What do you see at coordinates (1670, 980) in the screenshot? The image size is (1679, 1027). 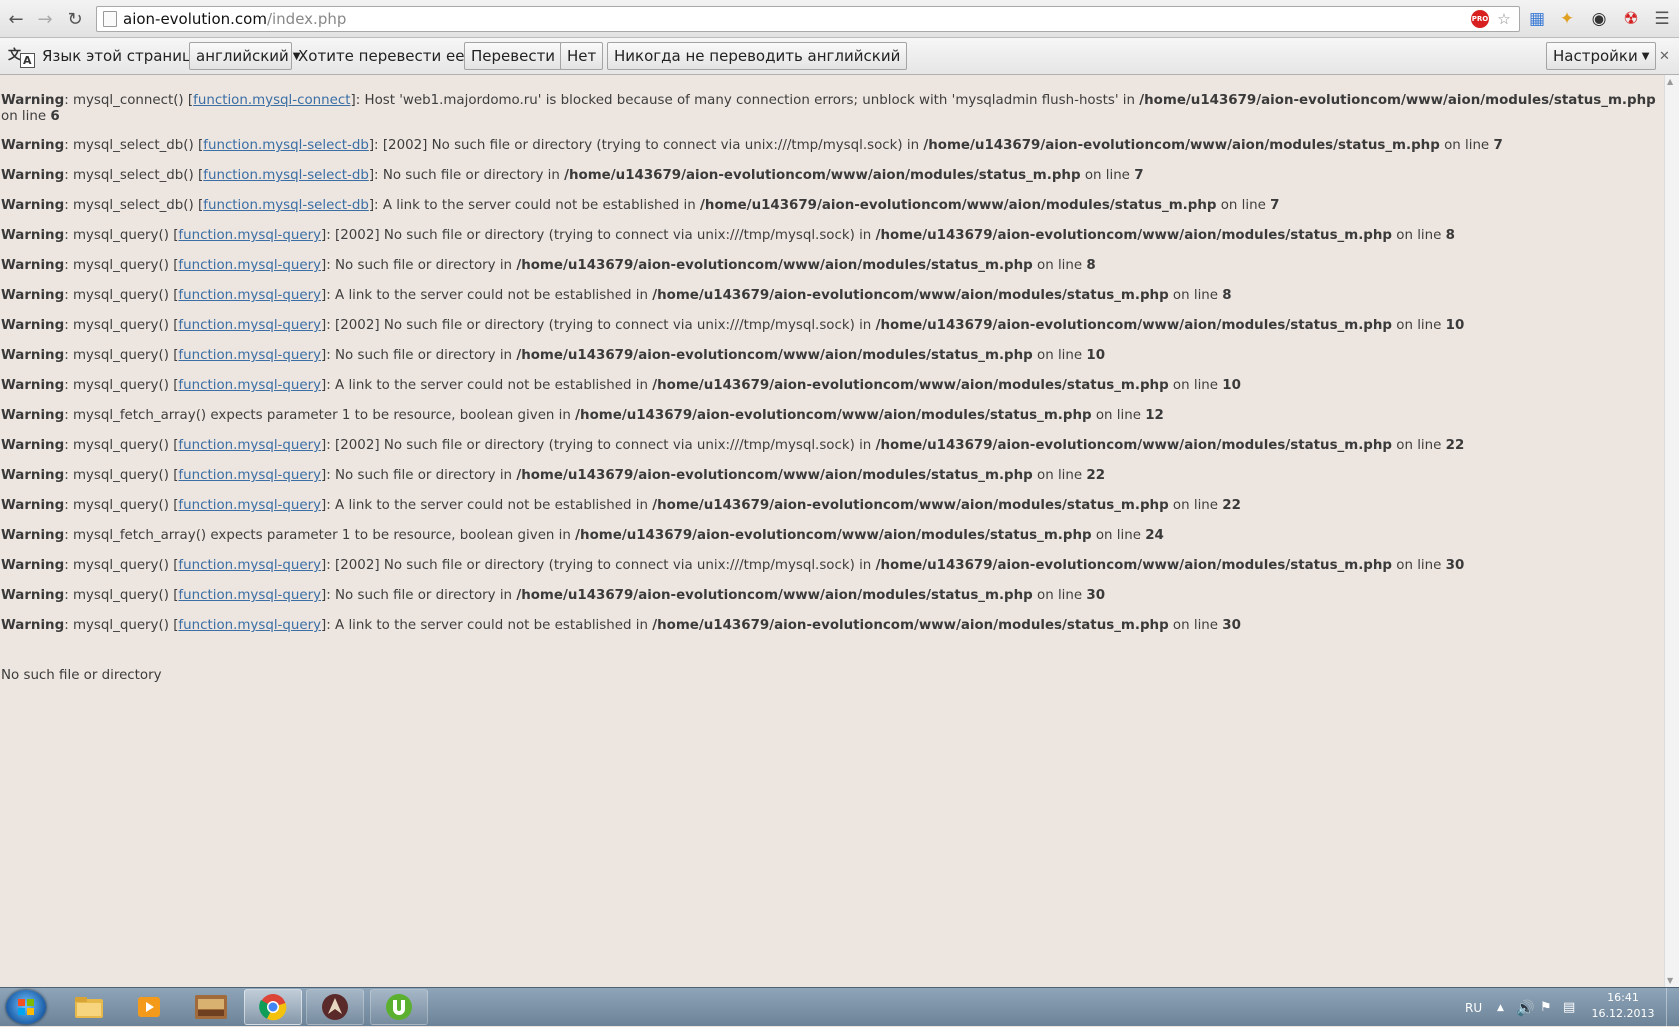 I see `scroll-down-icon: ▼` at bounding box center [1670, 980].